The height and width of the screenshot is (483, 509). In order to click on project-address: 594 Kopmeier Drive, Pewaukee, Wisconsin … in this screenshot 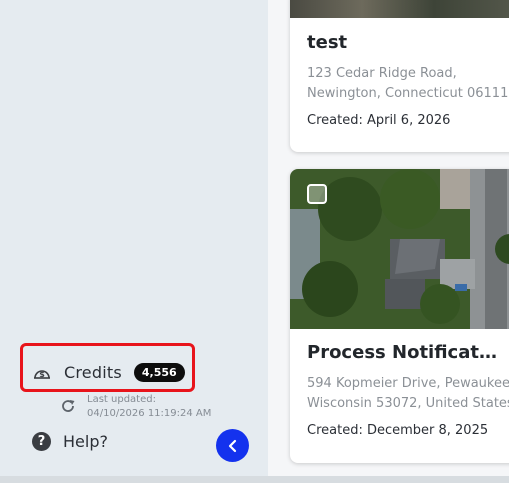, I will do `click(408, 394)`.